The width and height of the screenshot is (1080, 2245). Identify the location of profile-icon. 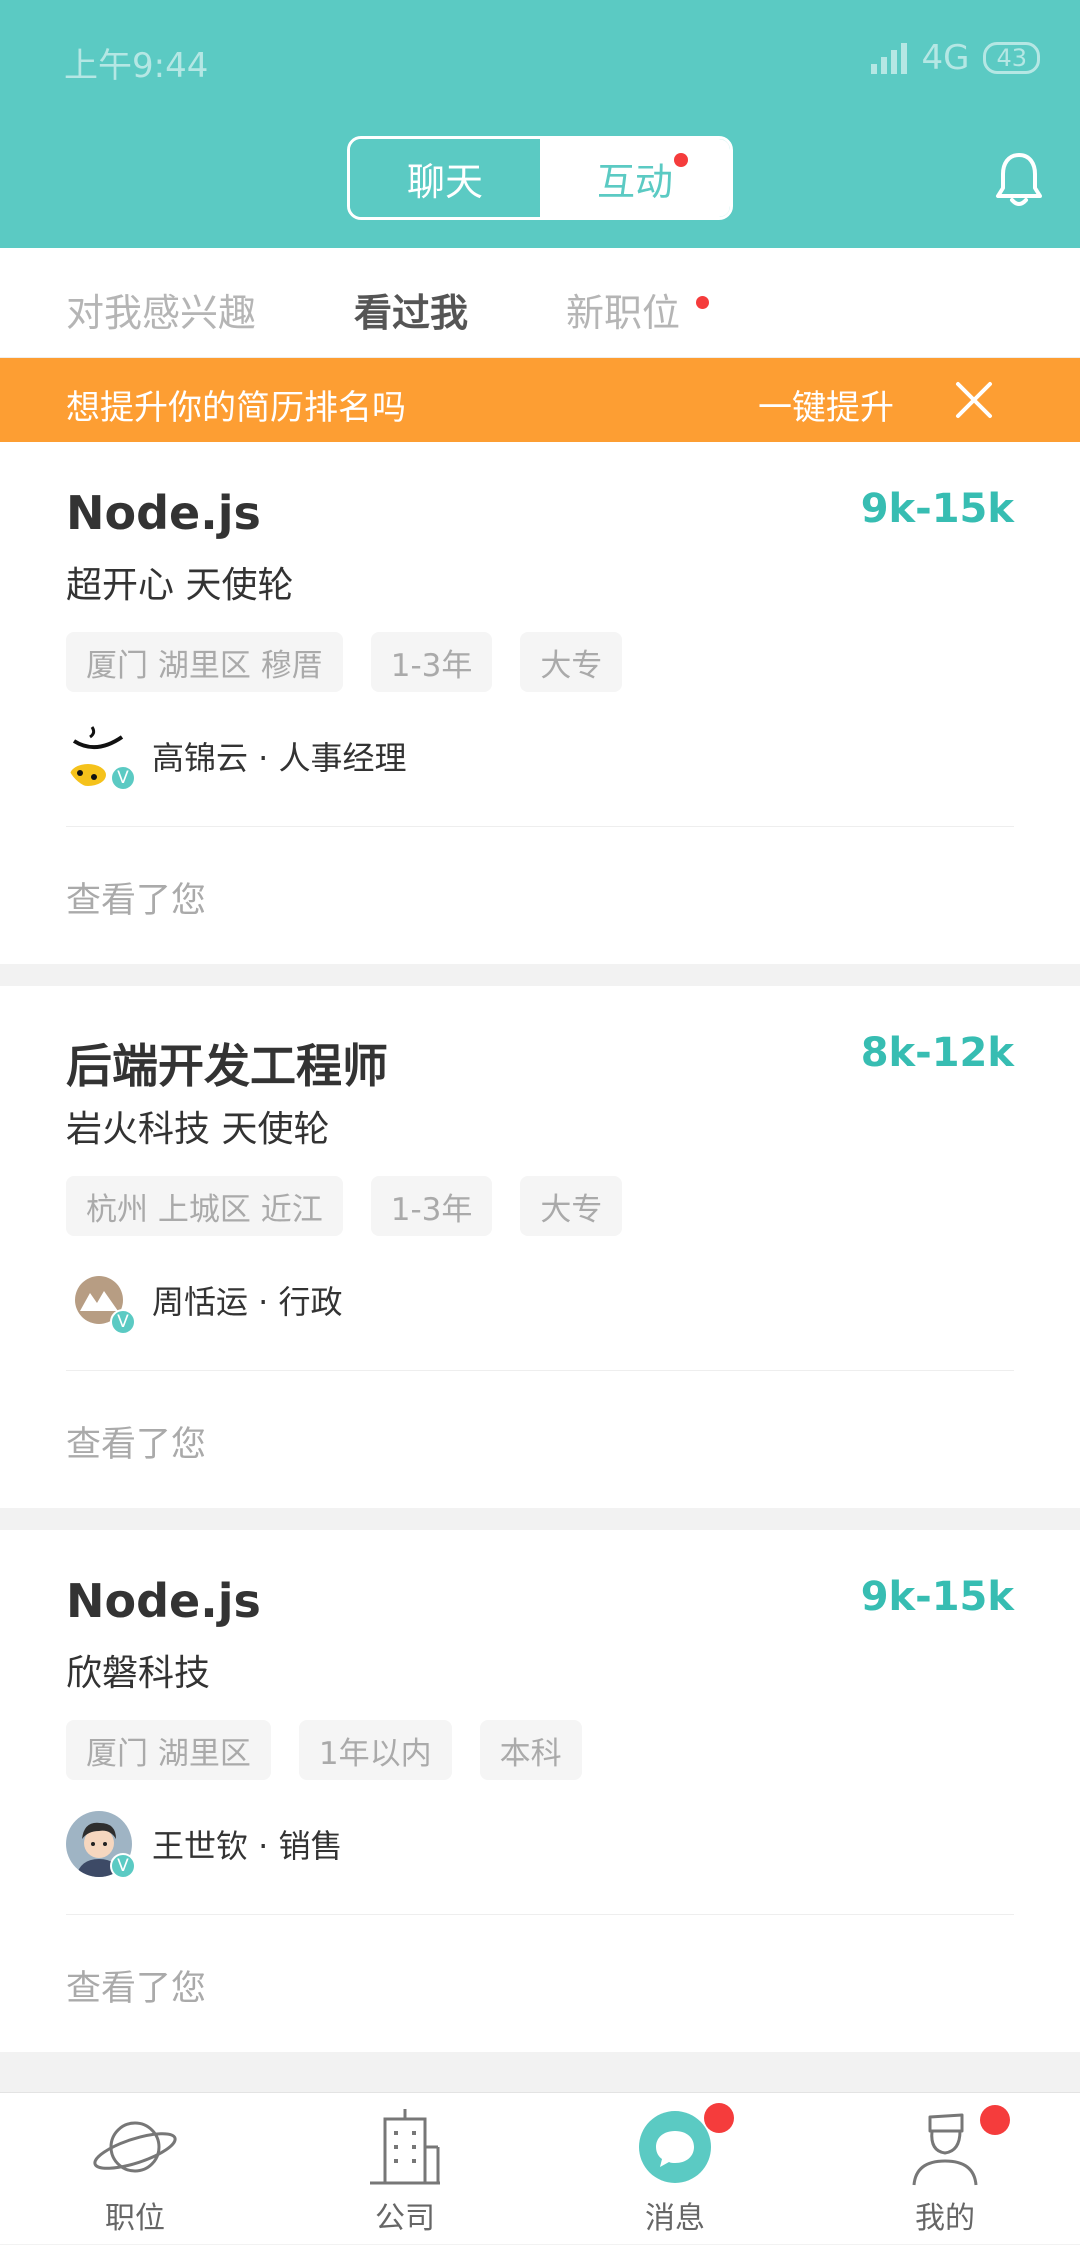
(945, 2149).